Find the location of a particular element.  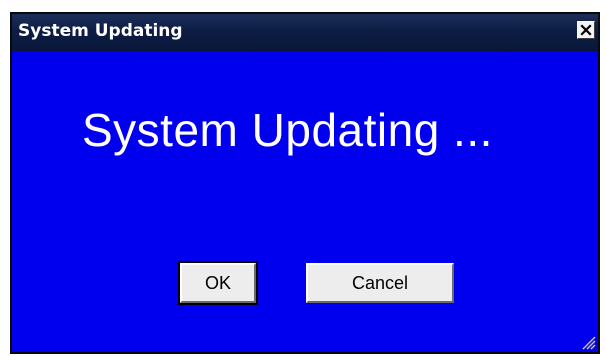

cancel-button: Cancel is located at coordinates (380, 283).